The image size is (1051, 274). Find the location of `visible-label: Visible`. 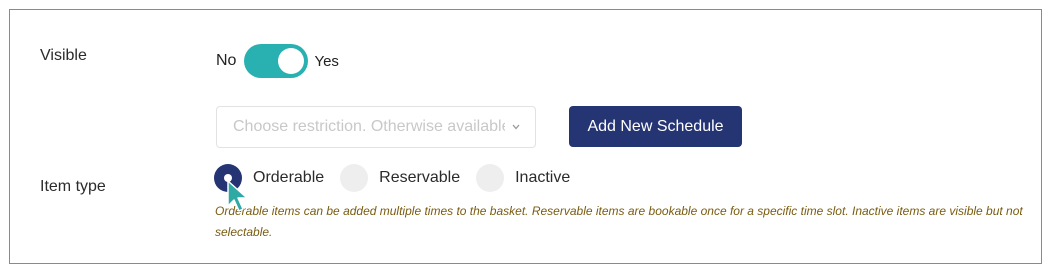

visible-label: Visible is located at coordinates (63, 55).